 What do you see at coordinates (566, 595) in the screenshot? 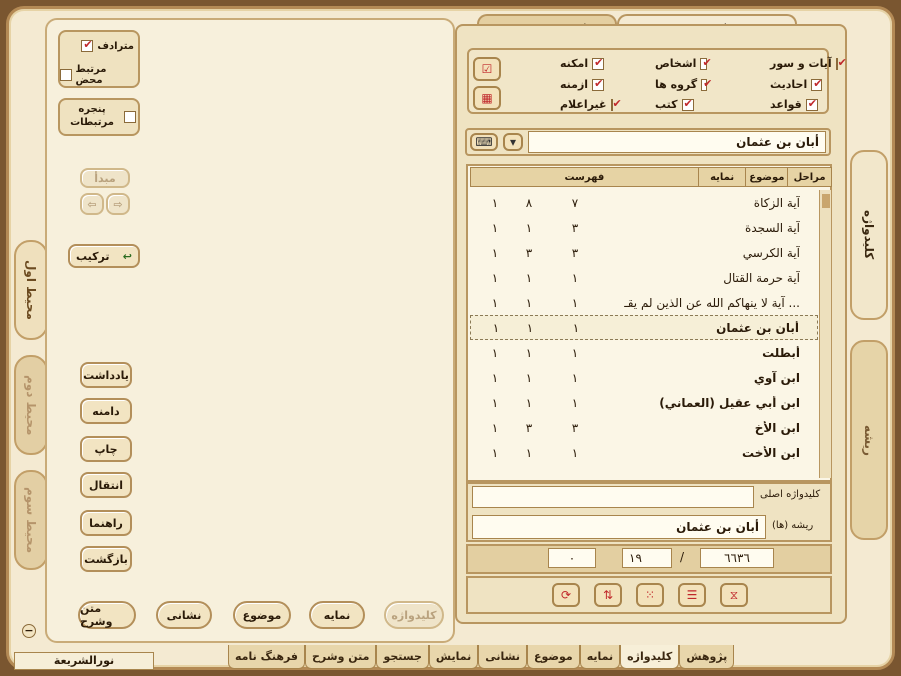
I see `refresh-button: ⟳` at bounding box center [566, 595].